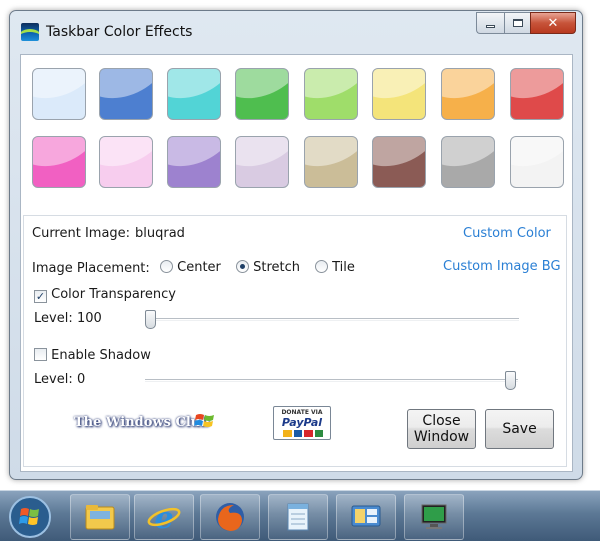  What do you see at coordinates (81, 233) in the screenshot?
I see `current-image-label: Current Image:` at bounding box center [81, 233].